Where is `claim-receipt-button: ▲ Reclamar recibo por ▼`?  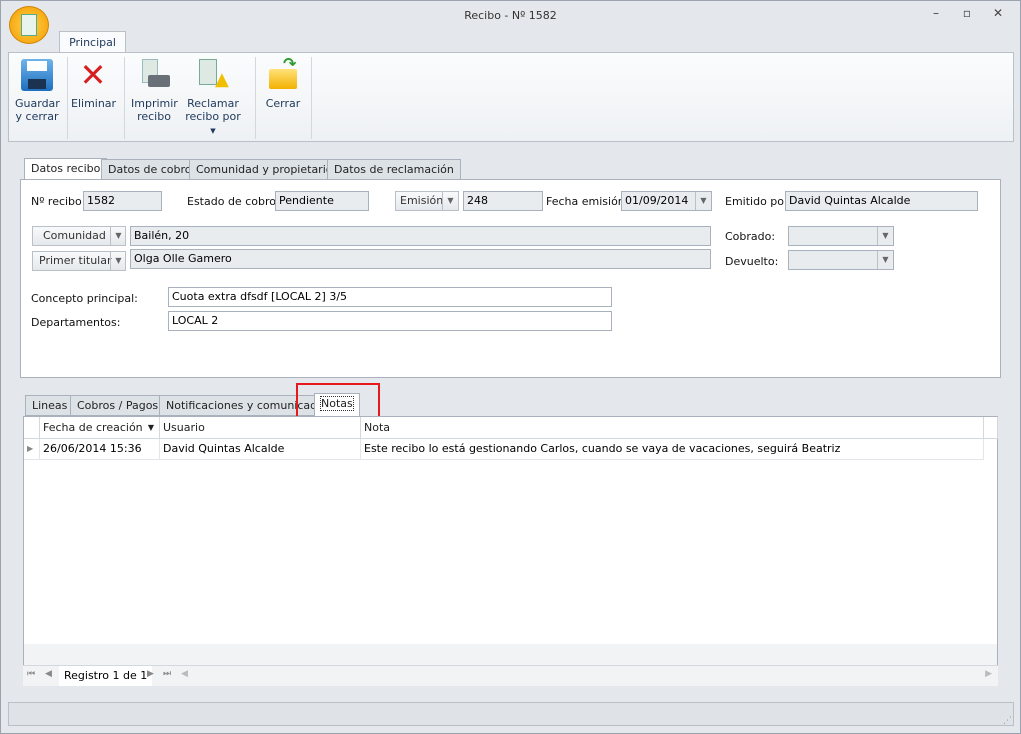
claim-receipt-button: ▲ Reclamar recibo por ▼ is located at coordinates (213, 98).